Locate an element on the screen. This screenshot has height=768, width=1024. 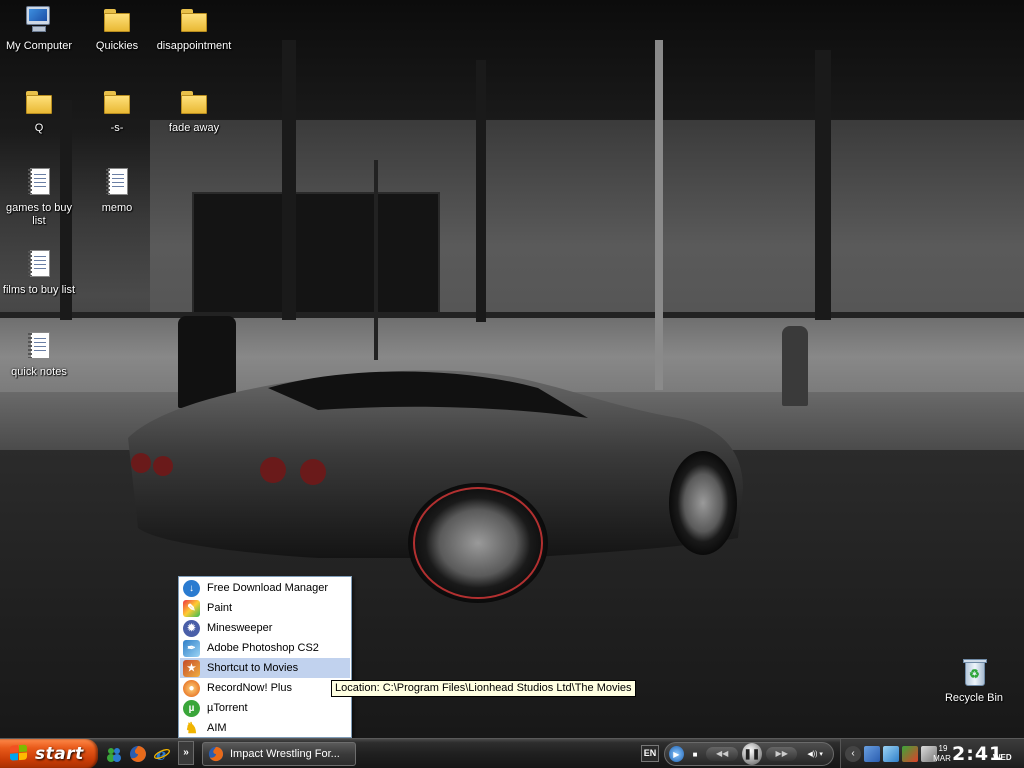
desktop-icon-recycle-bin: ♻ Recycle Bin is located at coordinates (974, 680).